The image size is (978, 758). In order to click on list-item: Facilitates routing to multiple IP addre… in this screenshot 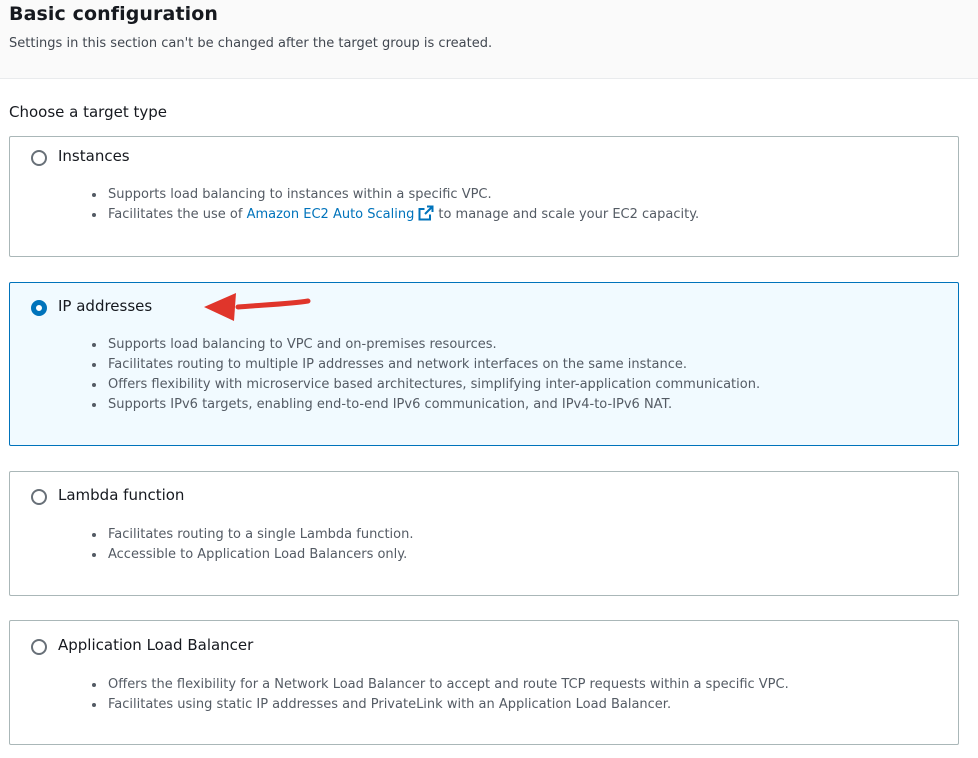, I will do `click(425, 365)`.